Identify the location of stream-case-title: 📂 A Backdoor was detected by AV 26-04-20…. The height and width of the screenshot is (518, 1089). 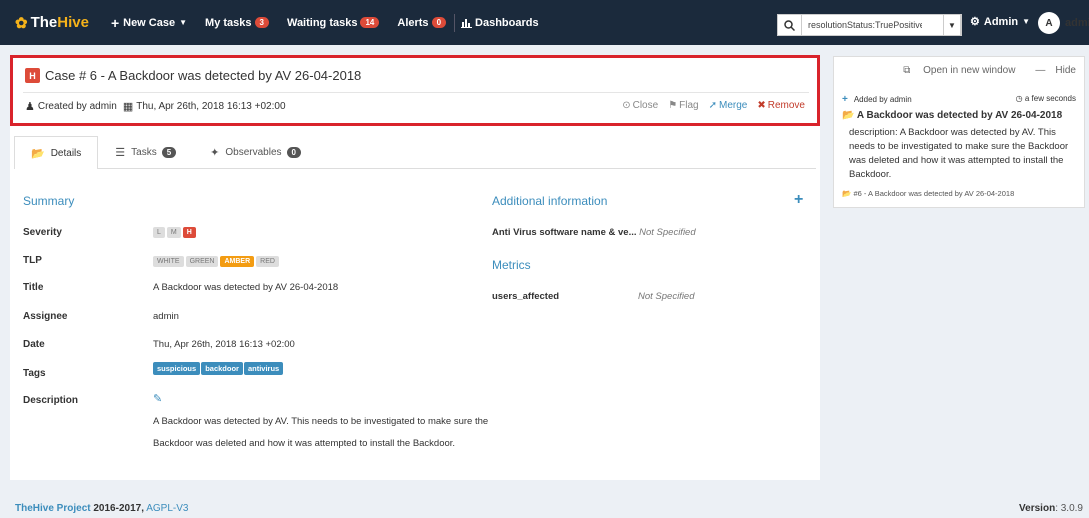
(952, 115).